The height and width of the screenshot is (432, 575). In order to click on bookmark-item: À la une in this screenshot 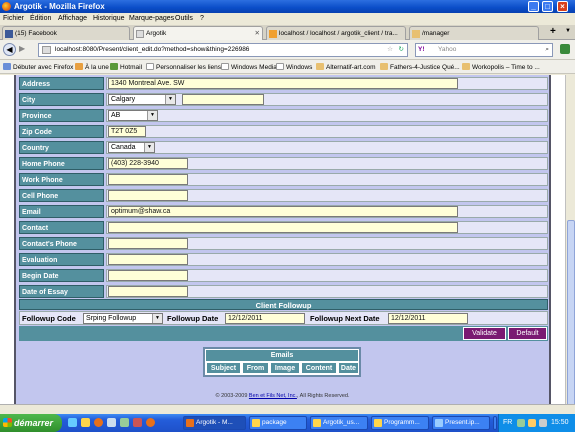, I will do `click(92, 67)`.